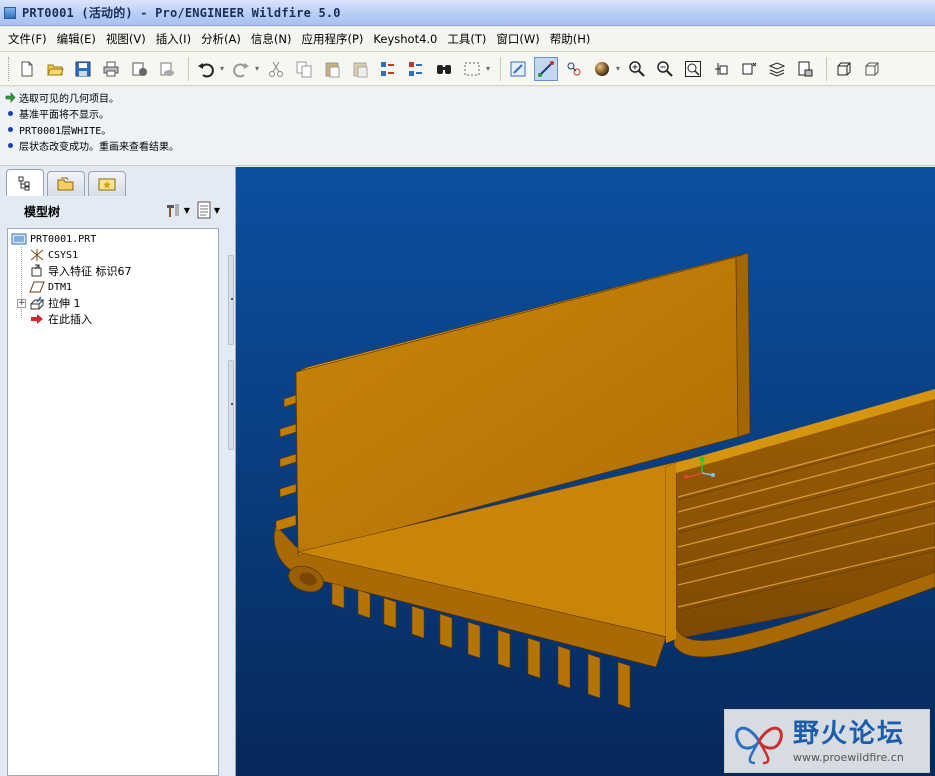 The image size is (935, 776). What do you see at coordinates (69, 99) in the screenshot?
I see `message-text: 选取可见的几何项目。` at bounding box center [69, 99].